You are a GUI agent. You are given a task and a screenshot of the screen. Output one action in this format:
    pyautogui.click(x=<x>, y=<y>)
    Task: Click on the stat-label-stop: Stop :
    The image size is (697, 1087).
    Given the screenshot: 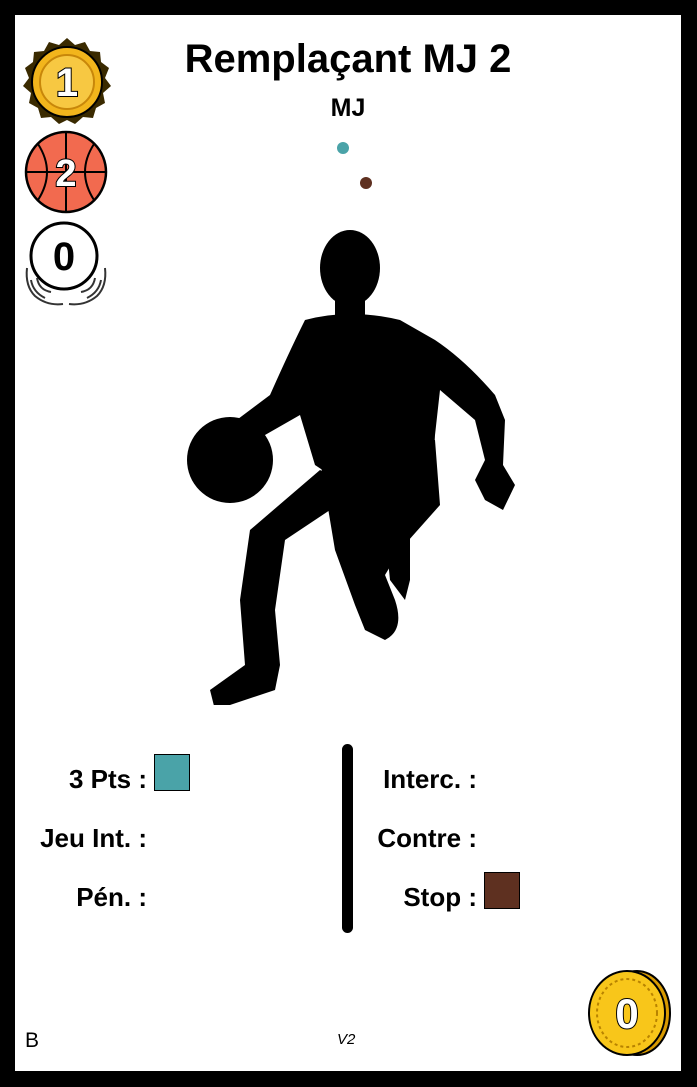 What is the action you would take?
    pyautogui.click(x=440, y=897)
    